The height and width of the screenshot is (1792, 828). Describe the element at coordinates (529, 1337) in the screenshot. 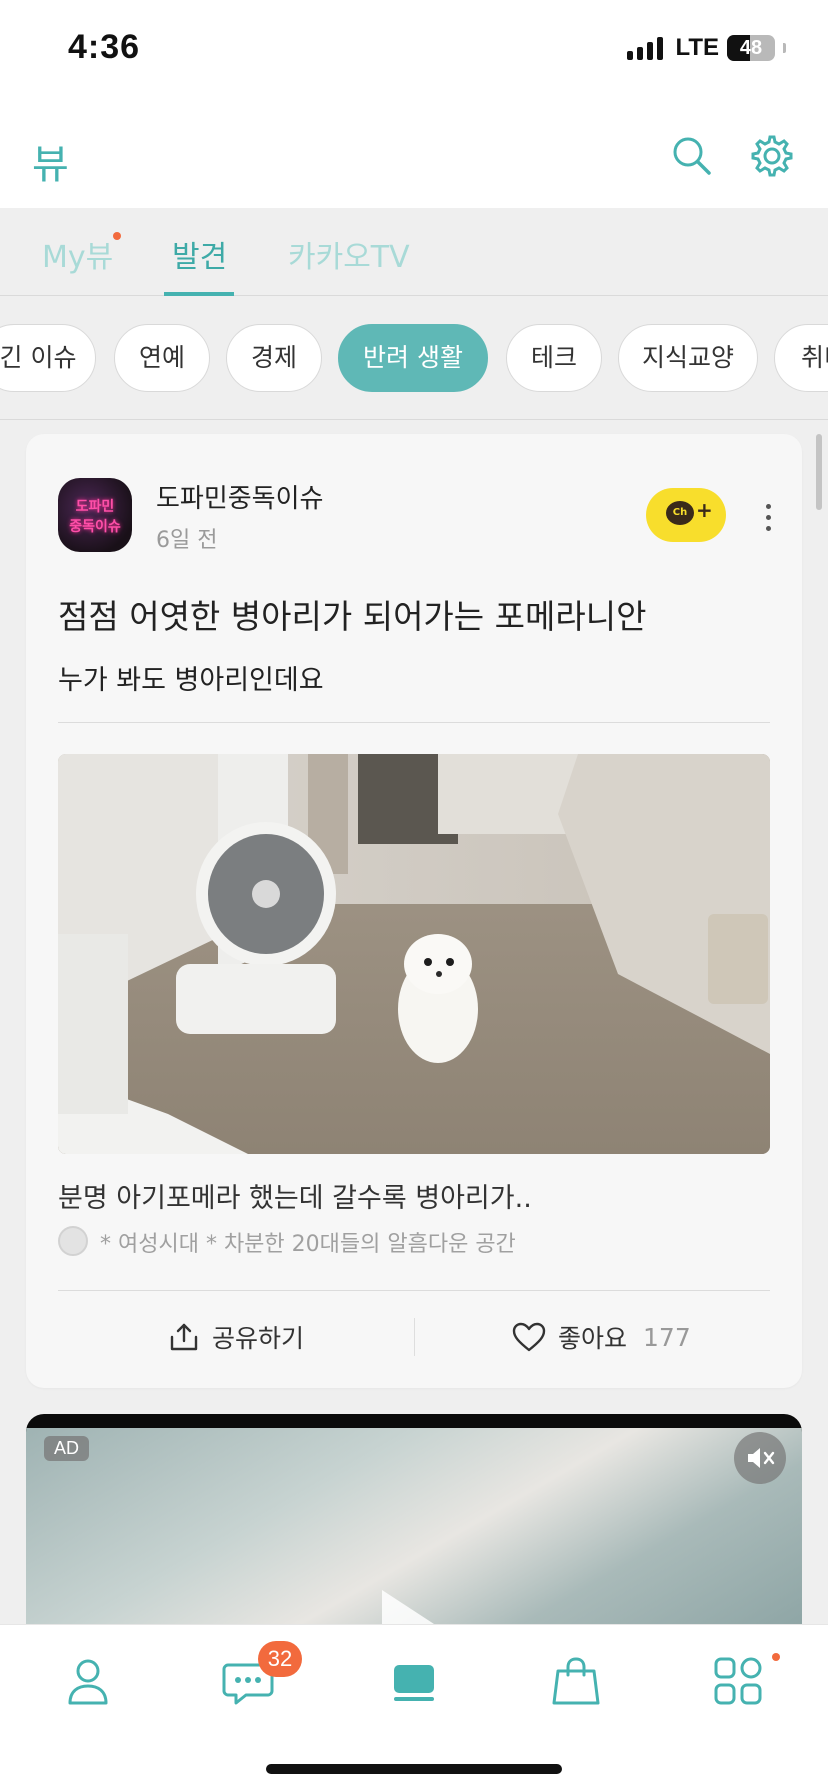

I see `heart-icon` at that location.